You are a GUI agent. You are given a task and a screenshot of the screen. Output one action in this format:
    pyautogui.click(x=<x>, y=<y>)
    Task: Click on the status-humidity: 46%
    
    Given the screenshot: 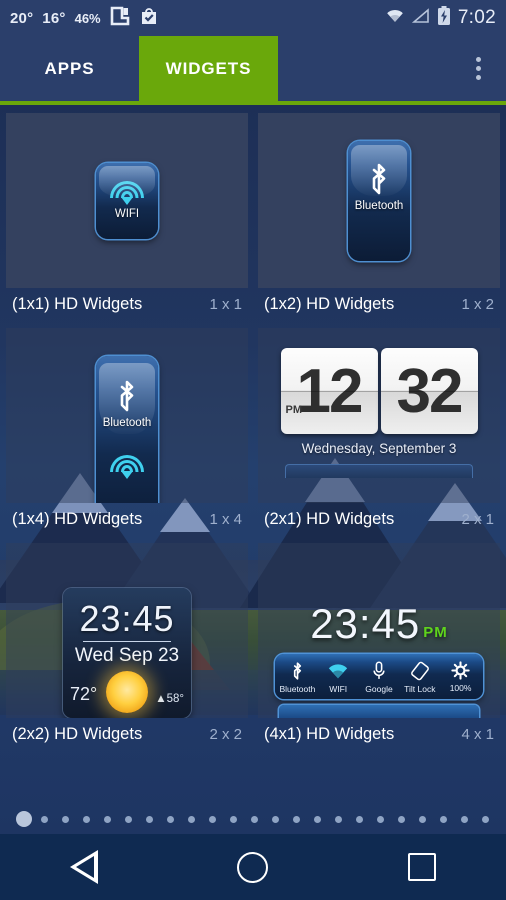 What is the action you would take?
    pyautogui.click(x=87, y=18)
    